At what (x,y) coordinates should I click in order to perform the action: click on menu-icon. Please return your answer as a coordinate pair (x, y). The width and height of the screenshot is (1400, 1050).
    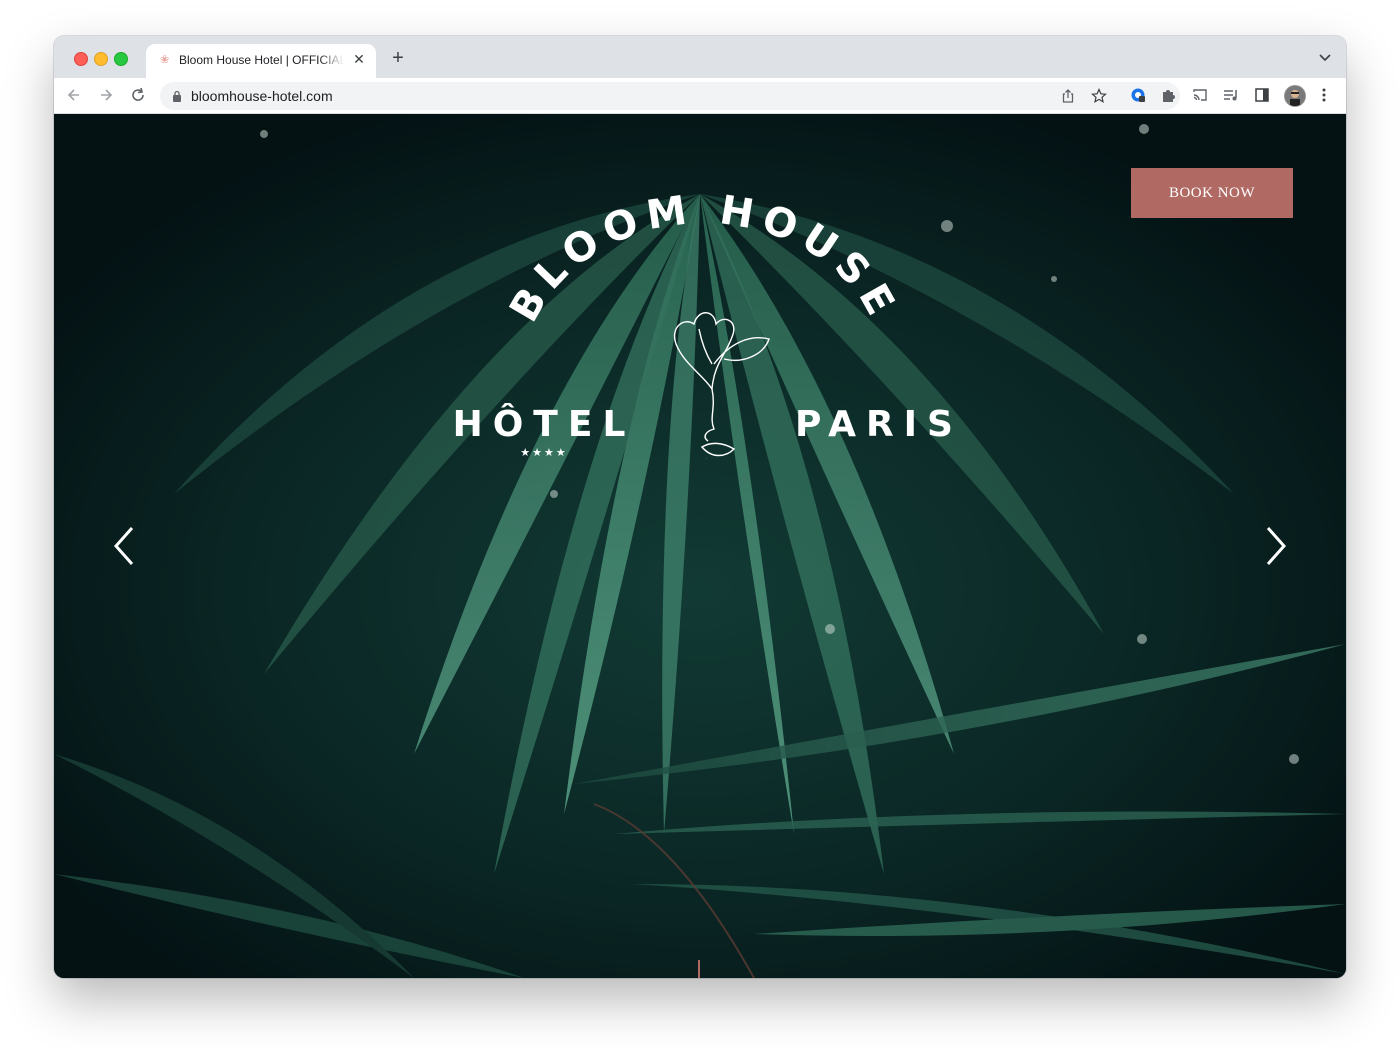
    Looking at the image, I should click on (1324, 95).